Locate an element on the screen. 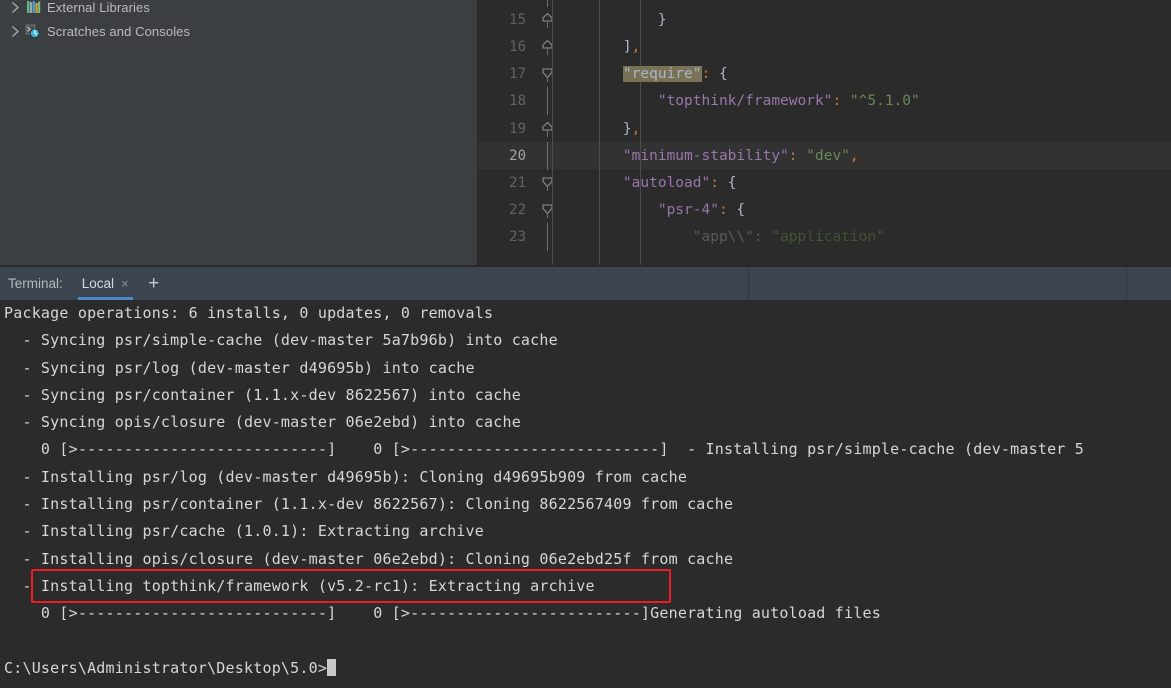  tree-item-label: External Libraries is located at coordinates (98, 7).